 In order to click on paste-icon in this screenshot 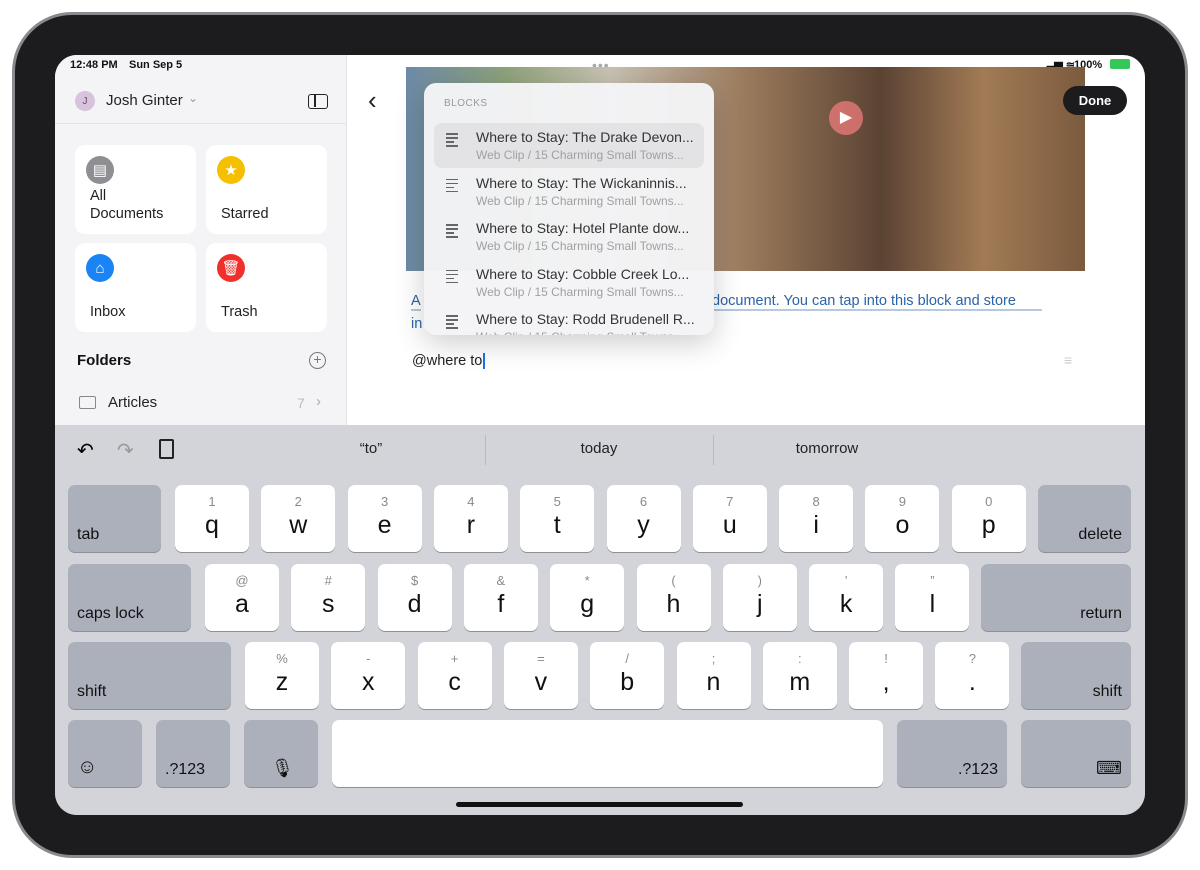, I will do `click(166, 449)`.